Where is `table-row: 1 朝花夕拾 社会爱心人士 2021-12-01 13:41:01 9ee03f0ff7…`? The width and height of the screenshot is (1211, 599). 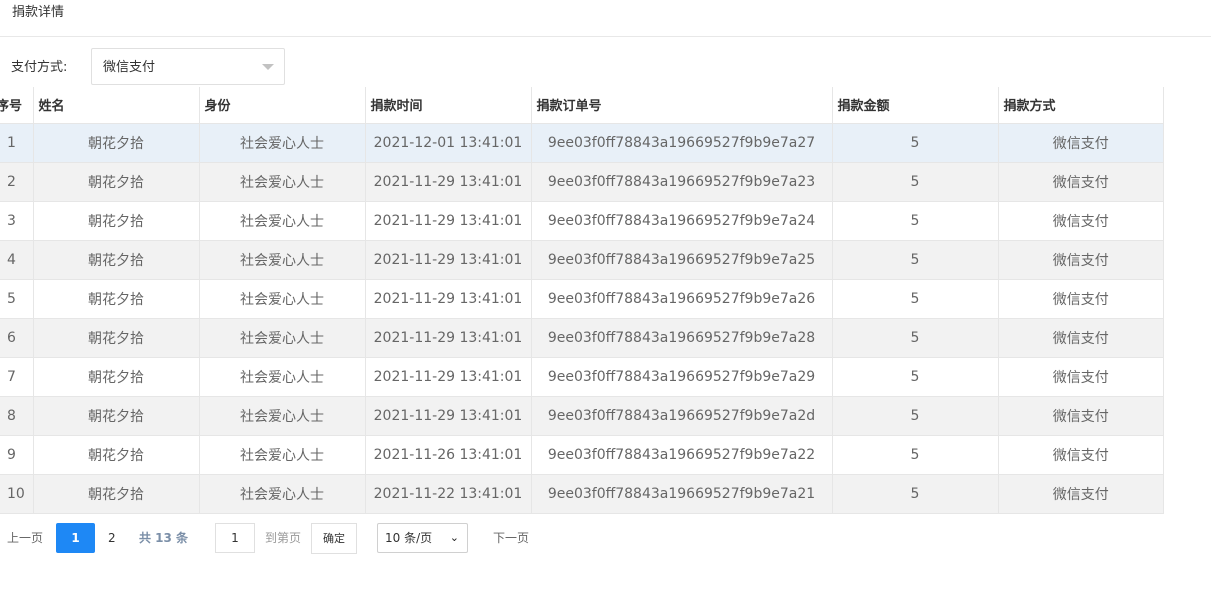 table-row: 1 朝花夕拾 社会爱心人士 2021-12-01 13:41:01 9ee03f0ff7… is located at coordinates (581, 142).